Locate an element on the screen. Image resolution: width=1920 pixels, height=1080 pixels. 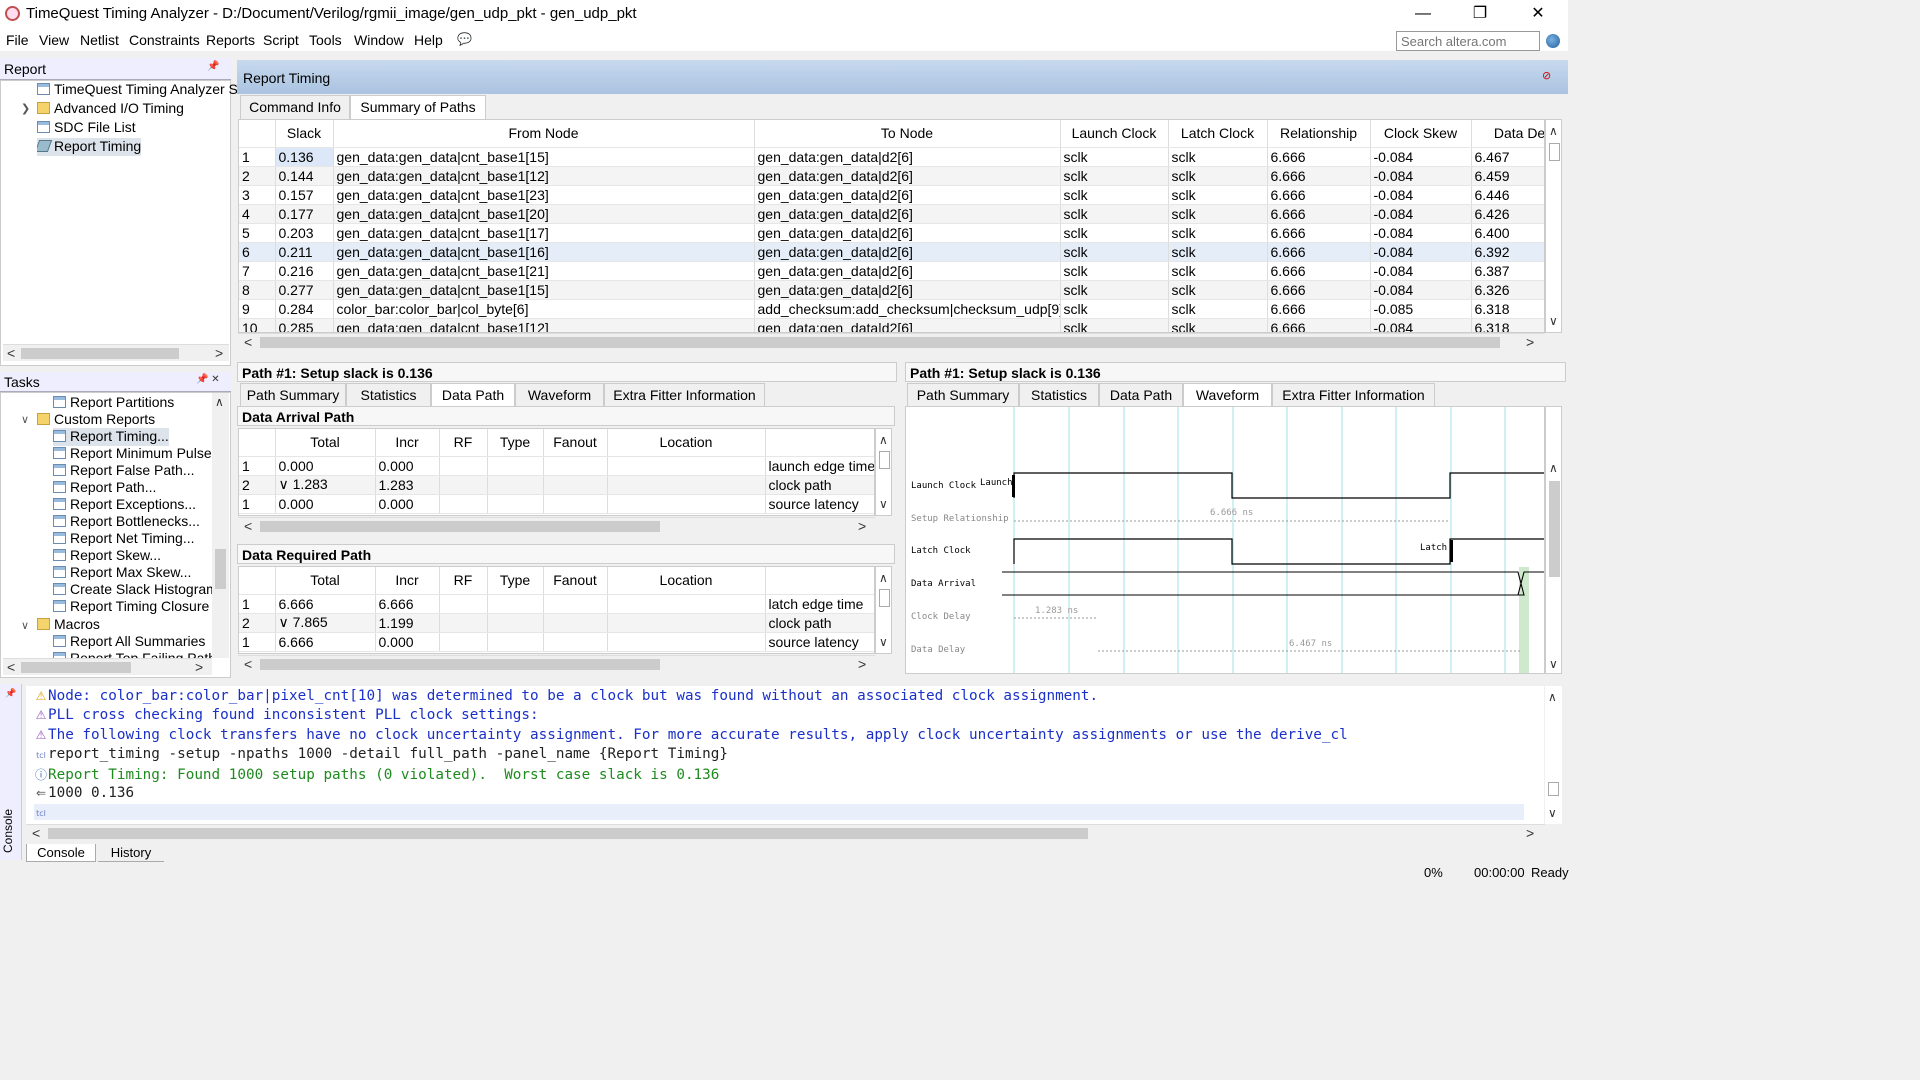
table-cell: launch edge time is located at coordinates (819, 466).